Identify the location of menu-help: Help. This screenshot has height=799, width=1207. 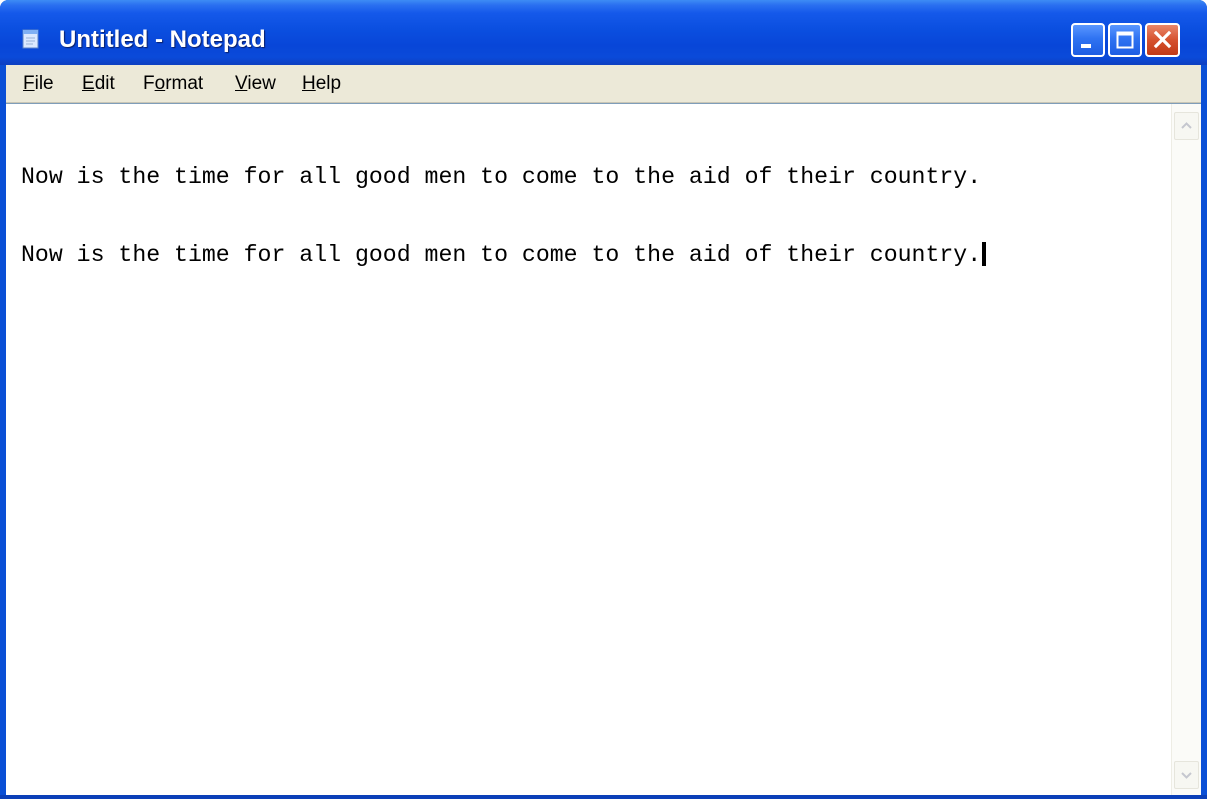
(321, 84).